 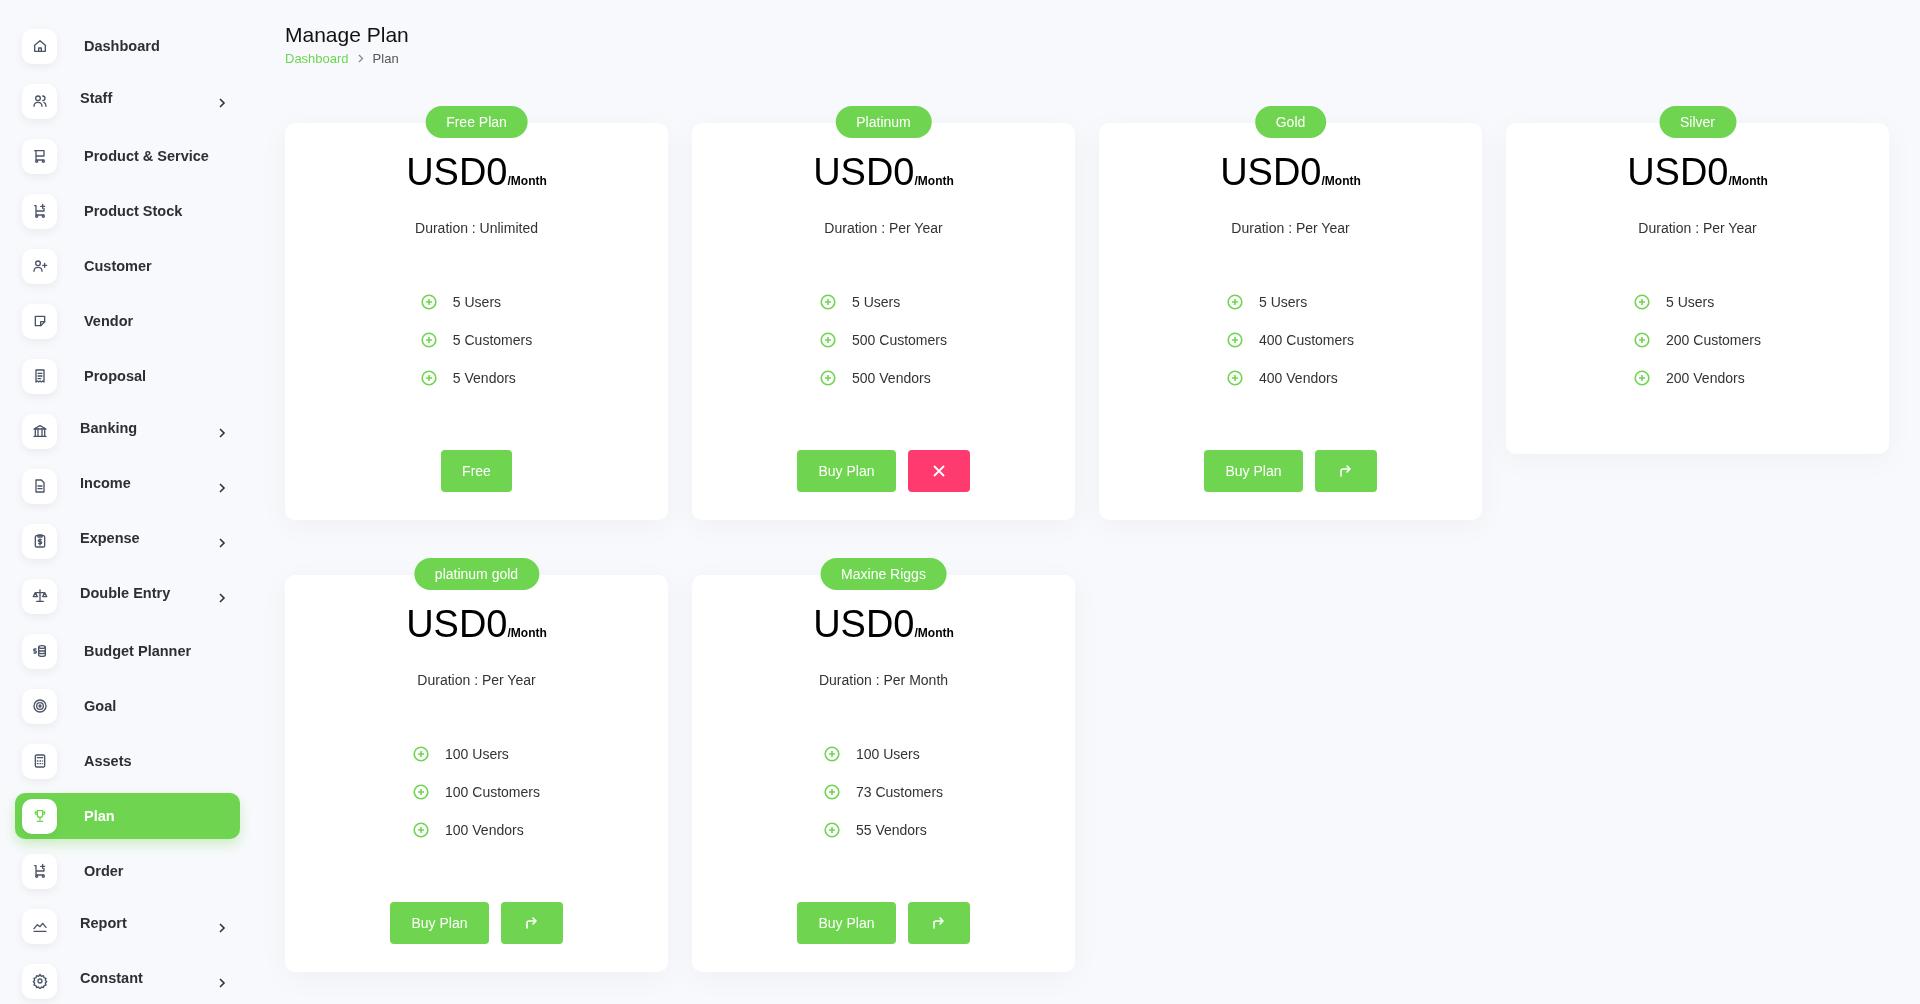 What do you see at coordinates (127, 46) in the screenshot?
I see `sidebar-item: Dashboard` at bounding box center [127, 46].